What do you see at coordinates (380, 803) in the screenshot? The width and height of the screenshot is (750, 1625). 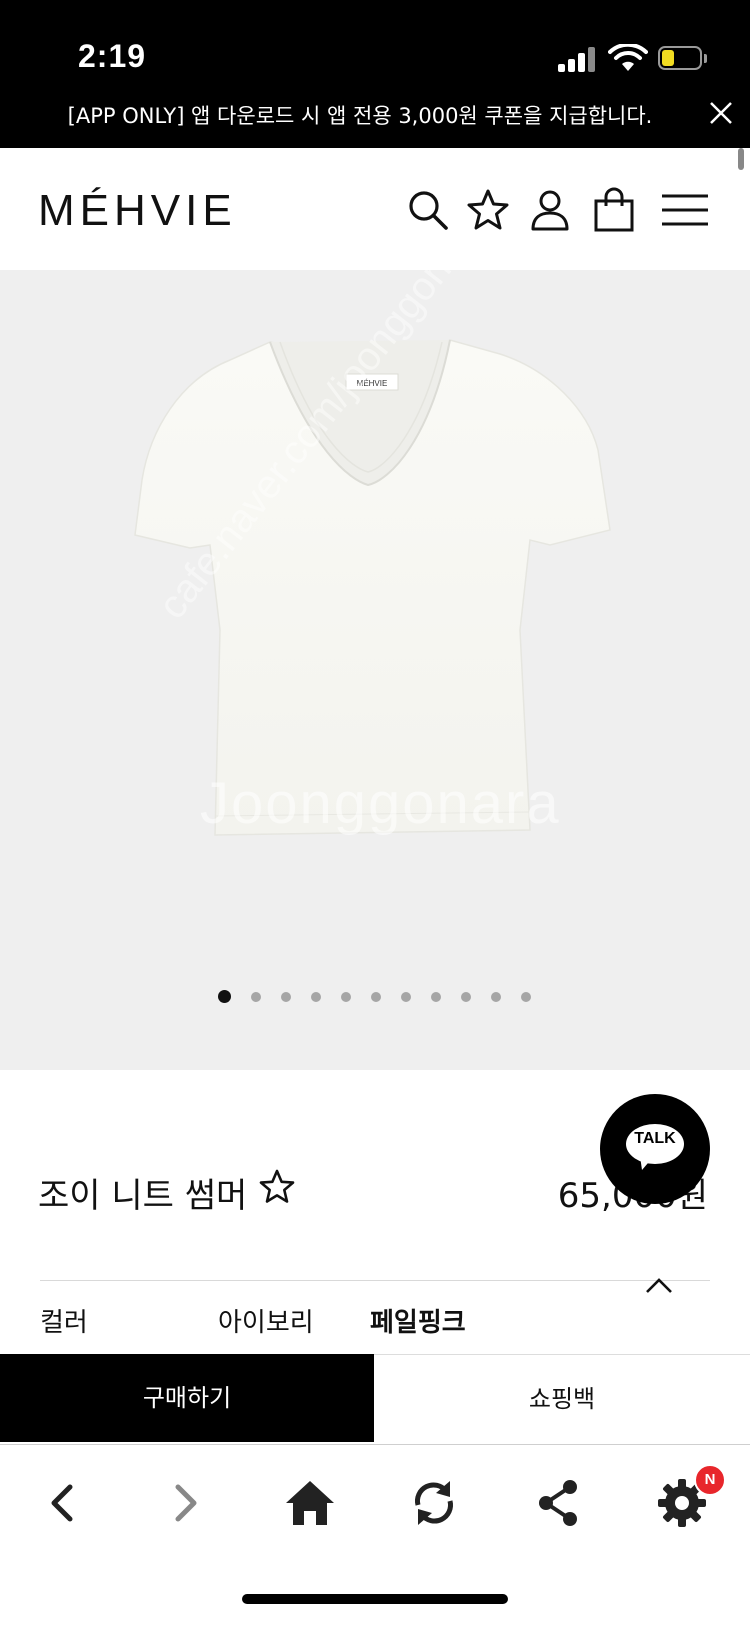 I see `watermark: Joonggonara` at bounding box center [380, 803].